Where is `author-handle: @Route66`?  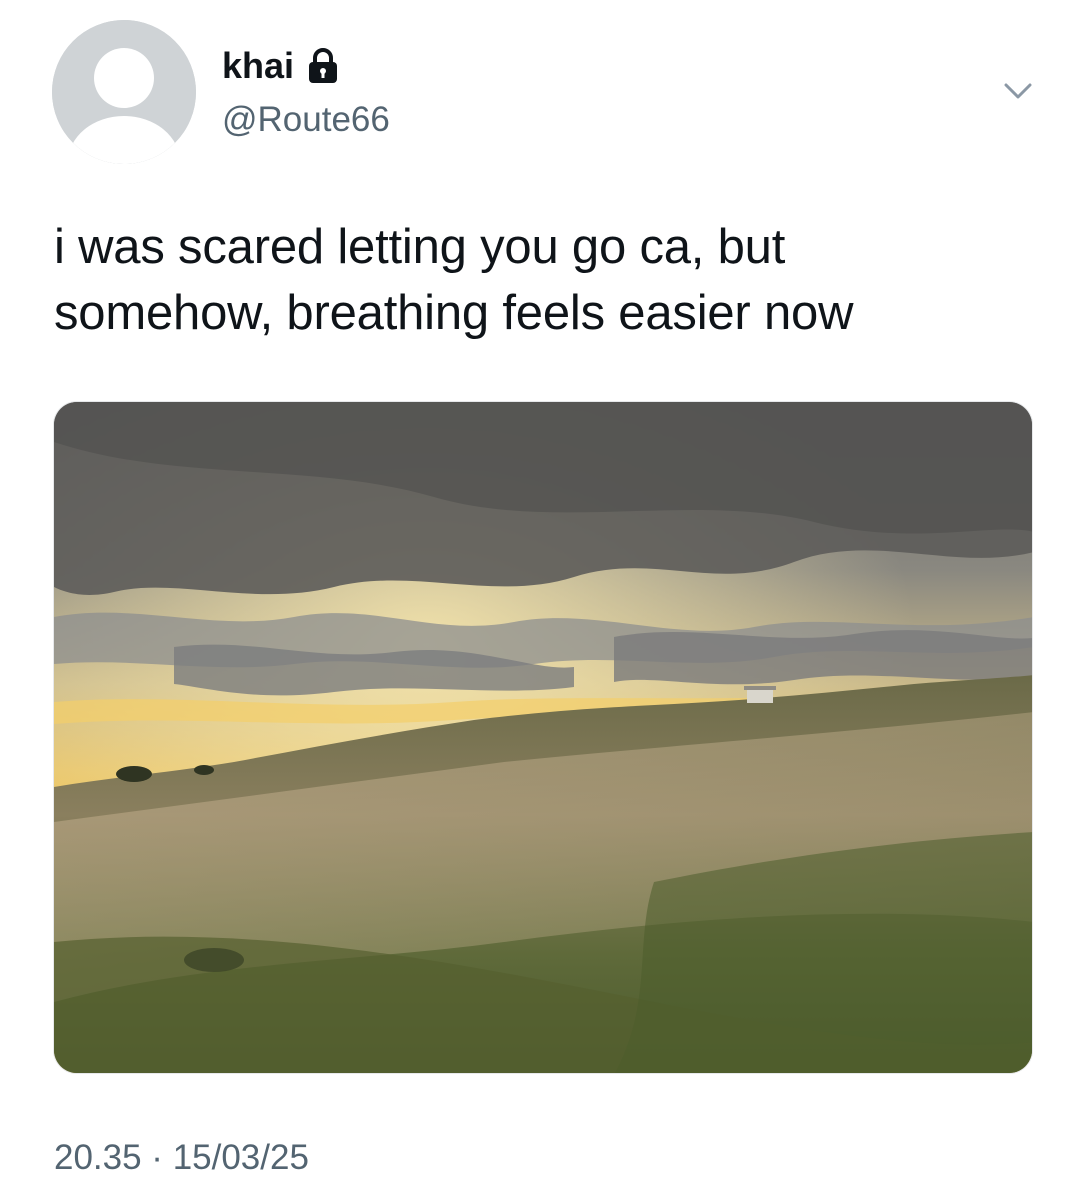
author-handle: @Route66 is located at coordinates (306, 120).